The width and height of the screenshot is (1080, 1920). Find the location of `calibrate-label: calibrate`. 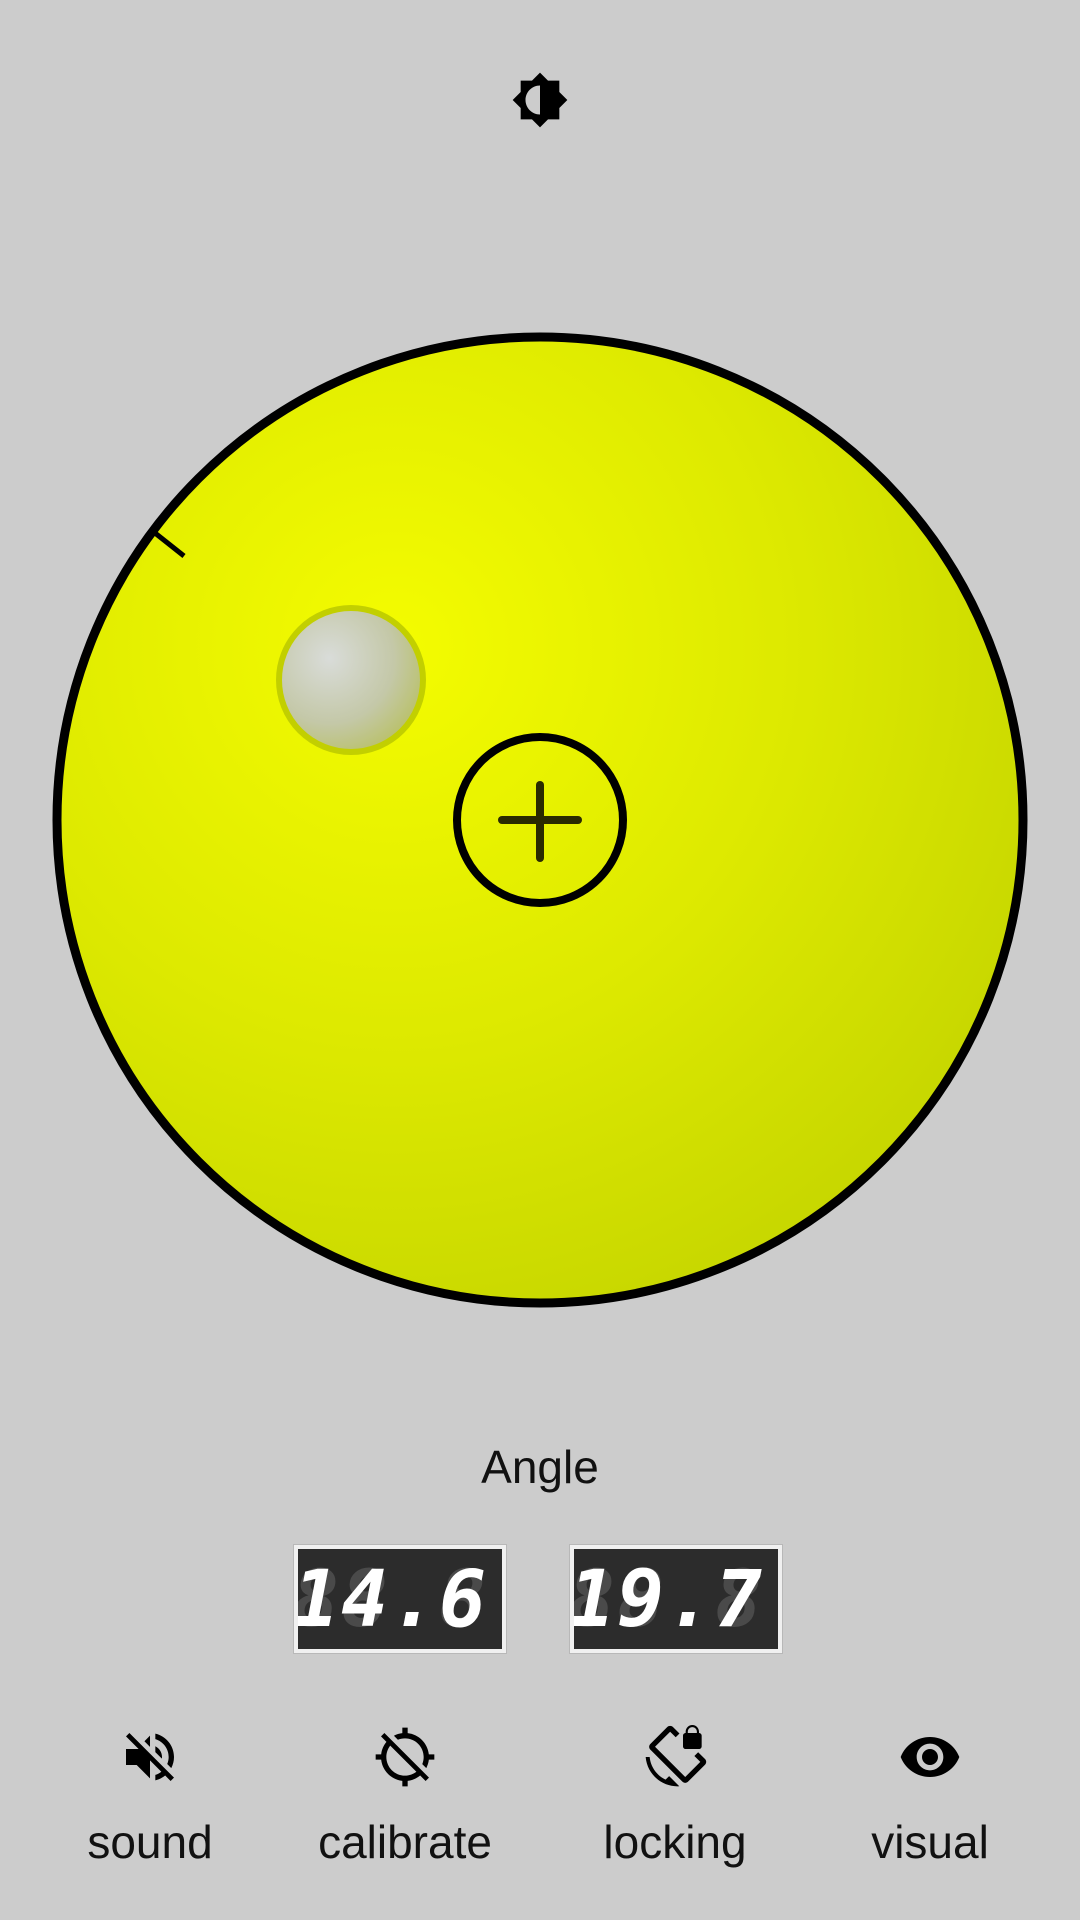

calibrate-label: calibrate is located at coordinates (405, 1842).